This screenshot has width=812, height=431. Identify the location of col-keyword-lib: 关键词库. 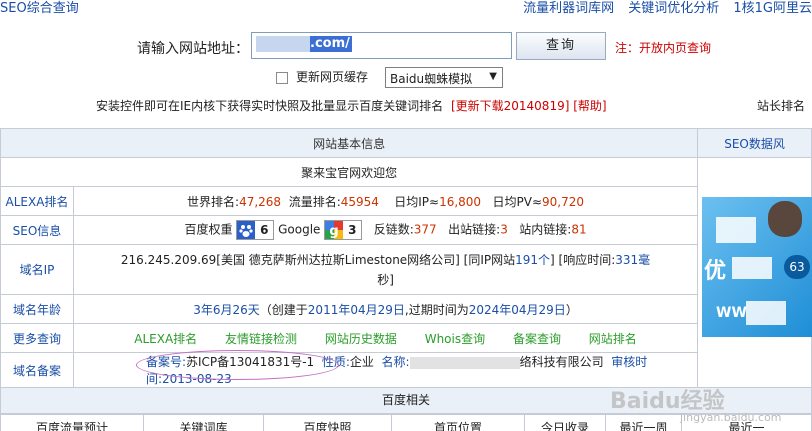
(203, 422).